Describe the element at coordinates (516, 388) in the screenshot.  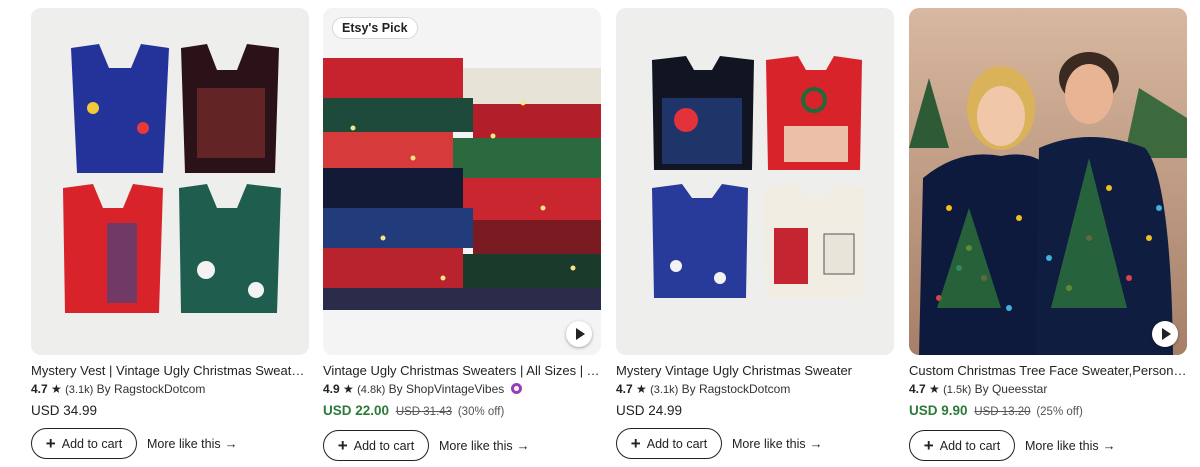
I see `star-seller-icon` at that location.